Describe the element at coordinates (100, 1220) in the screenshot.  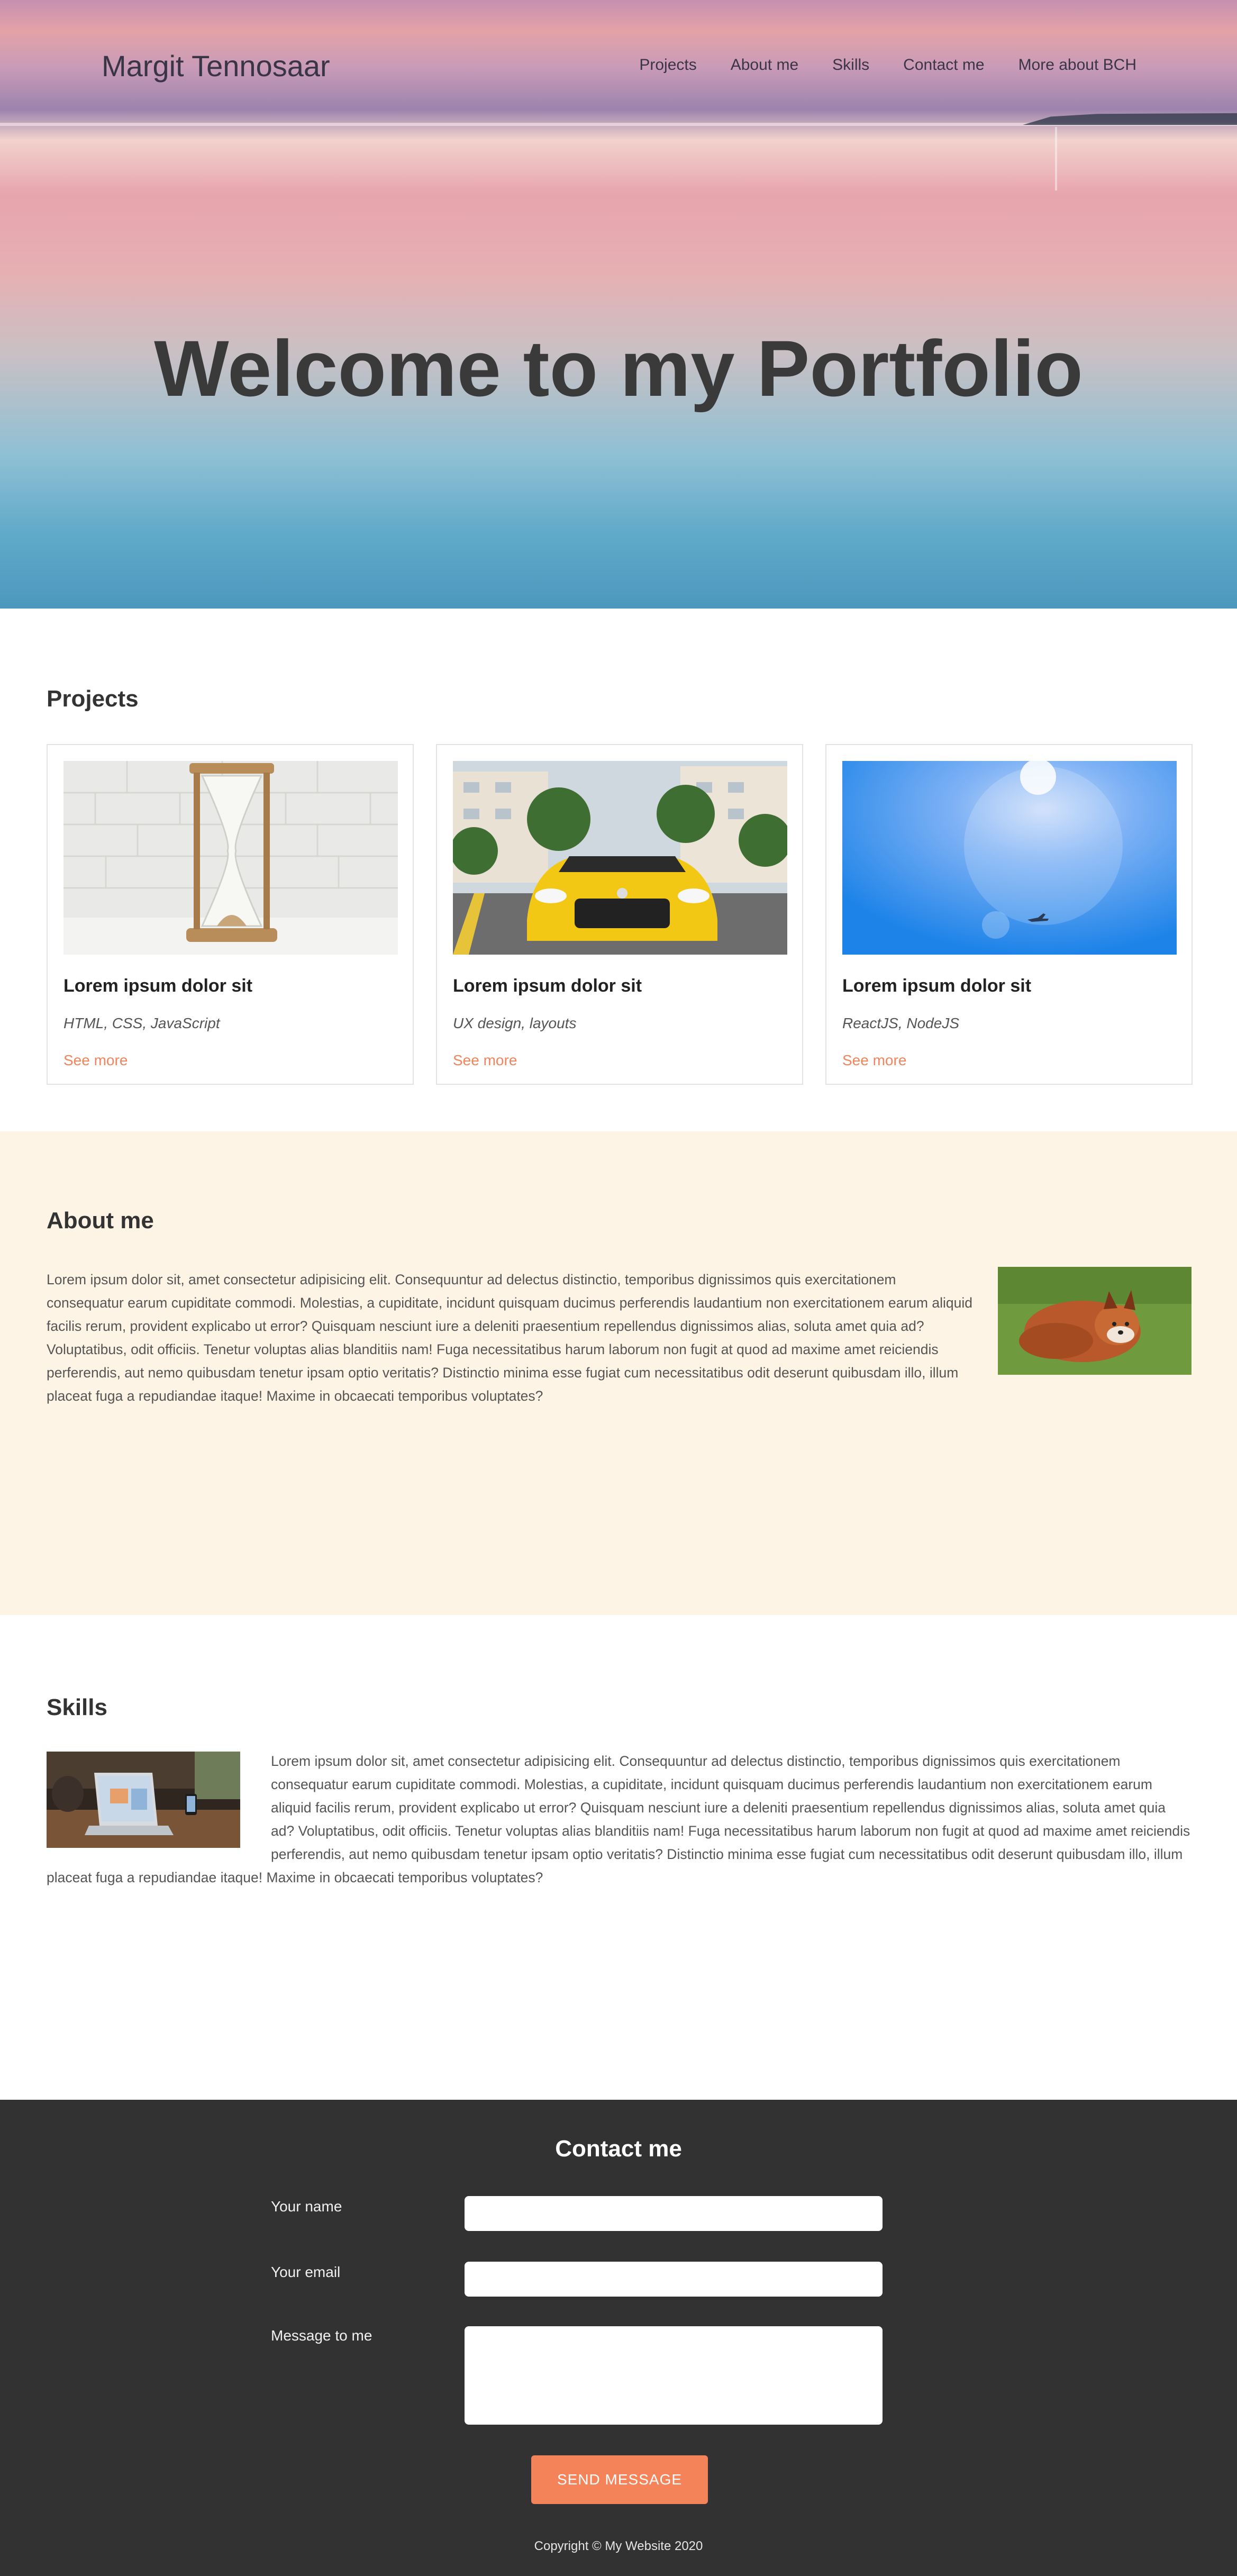
I see `about-heading: About me` at that location.